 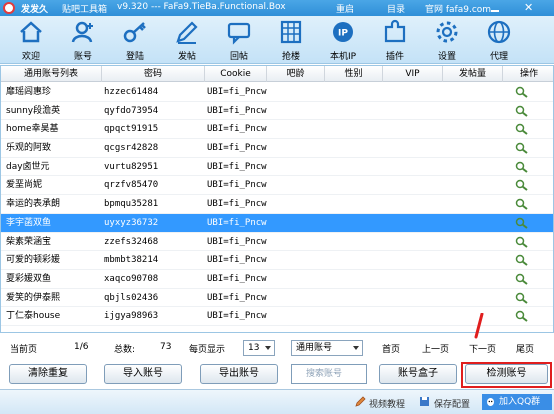 What do you see at coordinates (418, 374) in the screenshot?
I see `account-box-button: 账号盒子` at bounding box center [418, 374].